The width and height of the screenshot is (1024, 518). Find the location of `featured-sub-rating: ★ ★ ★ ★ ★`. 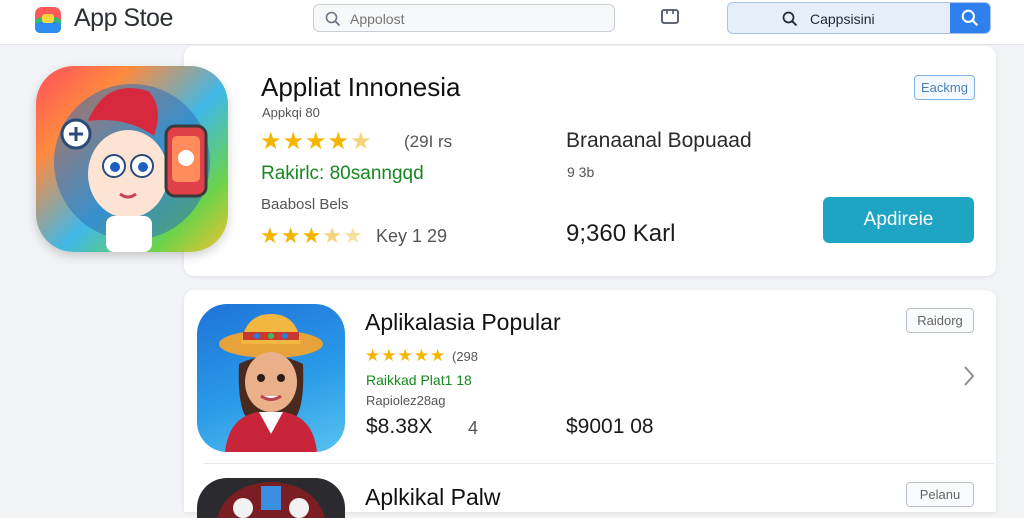

featured-sub-rating: ★ ★ ★ ★ ★ is located at coordinates (311, 236).